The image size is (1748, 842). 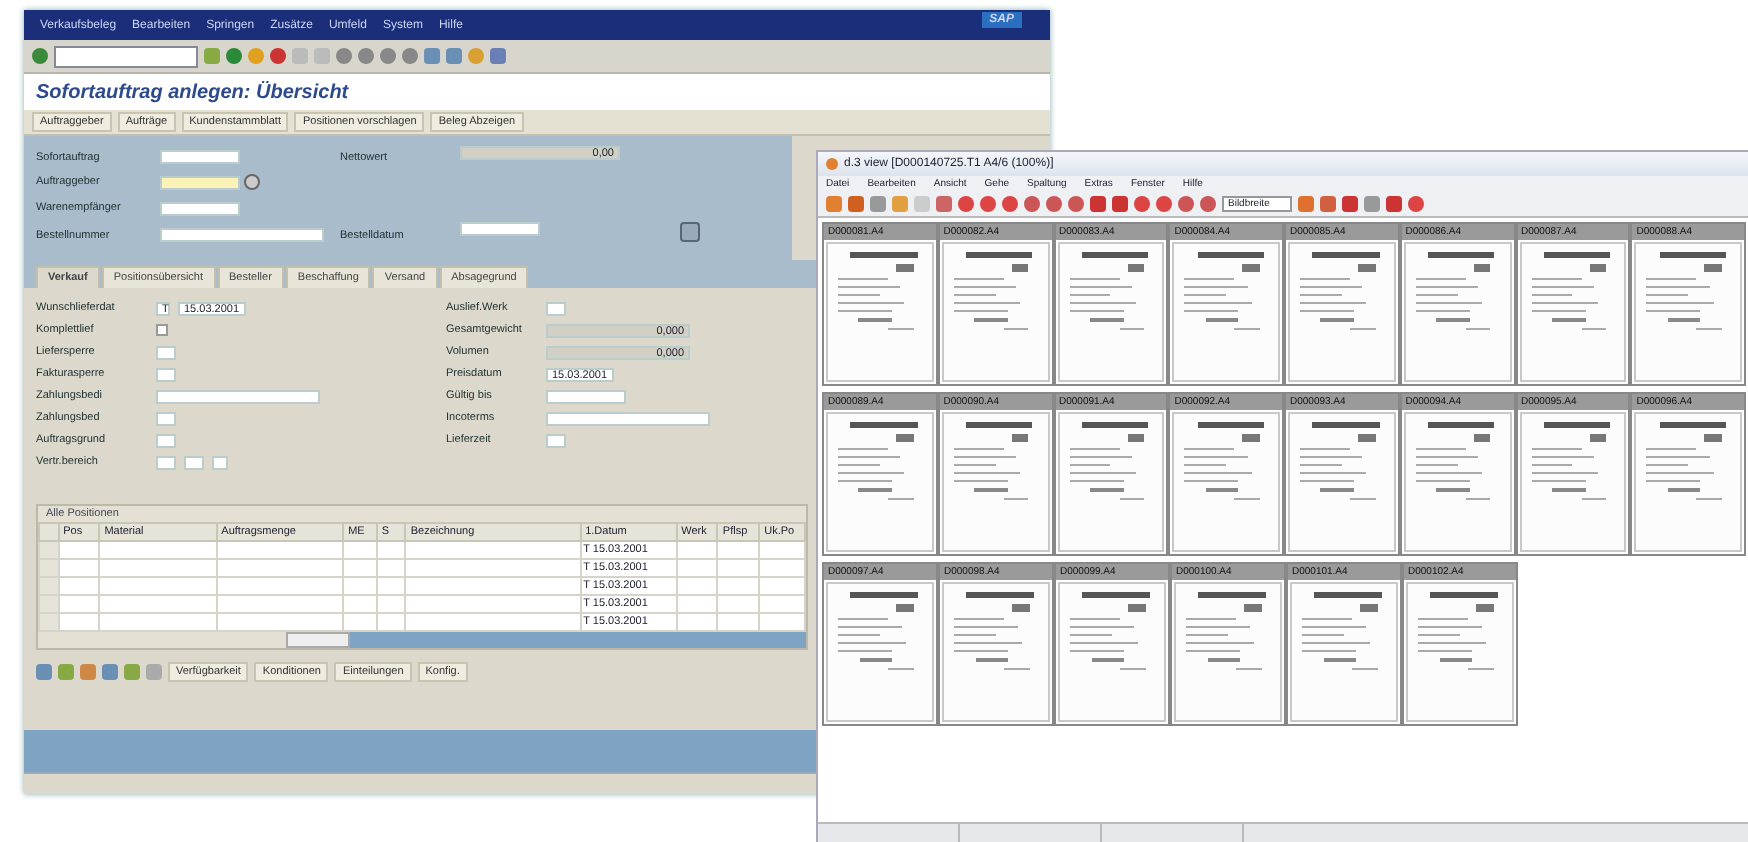 What do you see at coordinates (690, 231) in the screenshot?
I see `document-icon` at bounding box center [690, 231].